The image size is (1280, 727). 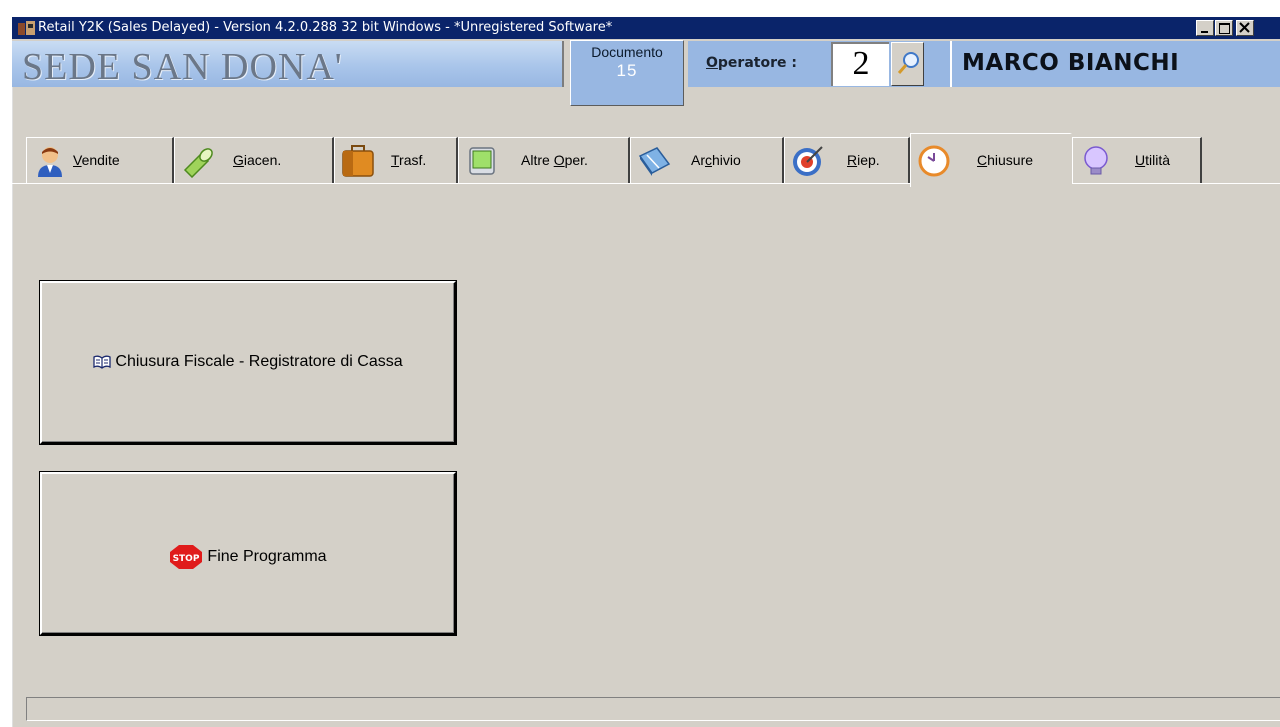 I want to click on stop-sign-text: STOP, so click(x=186, y=559).